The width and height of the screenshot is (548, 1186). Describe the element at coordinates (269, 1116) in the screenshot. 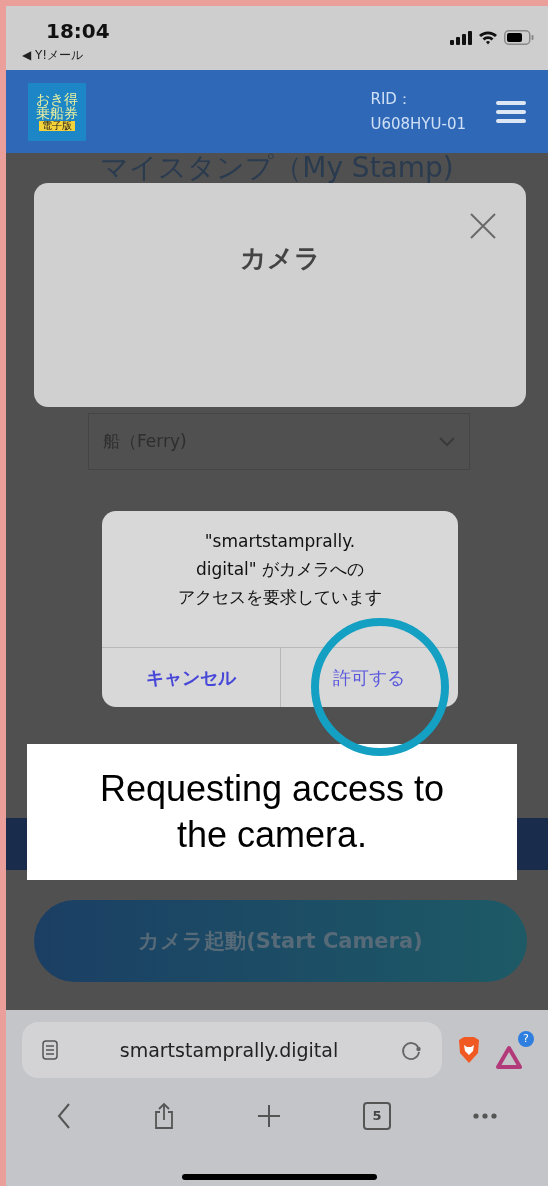

I see `plus-icon` at that location.